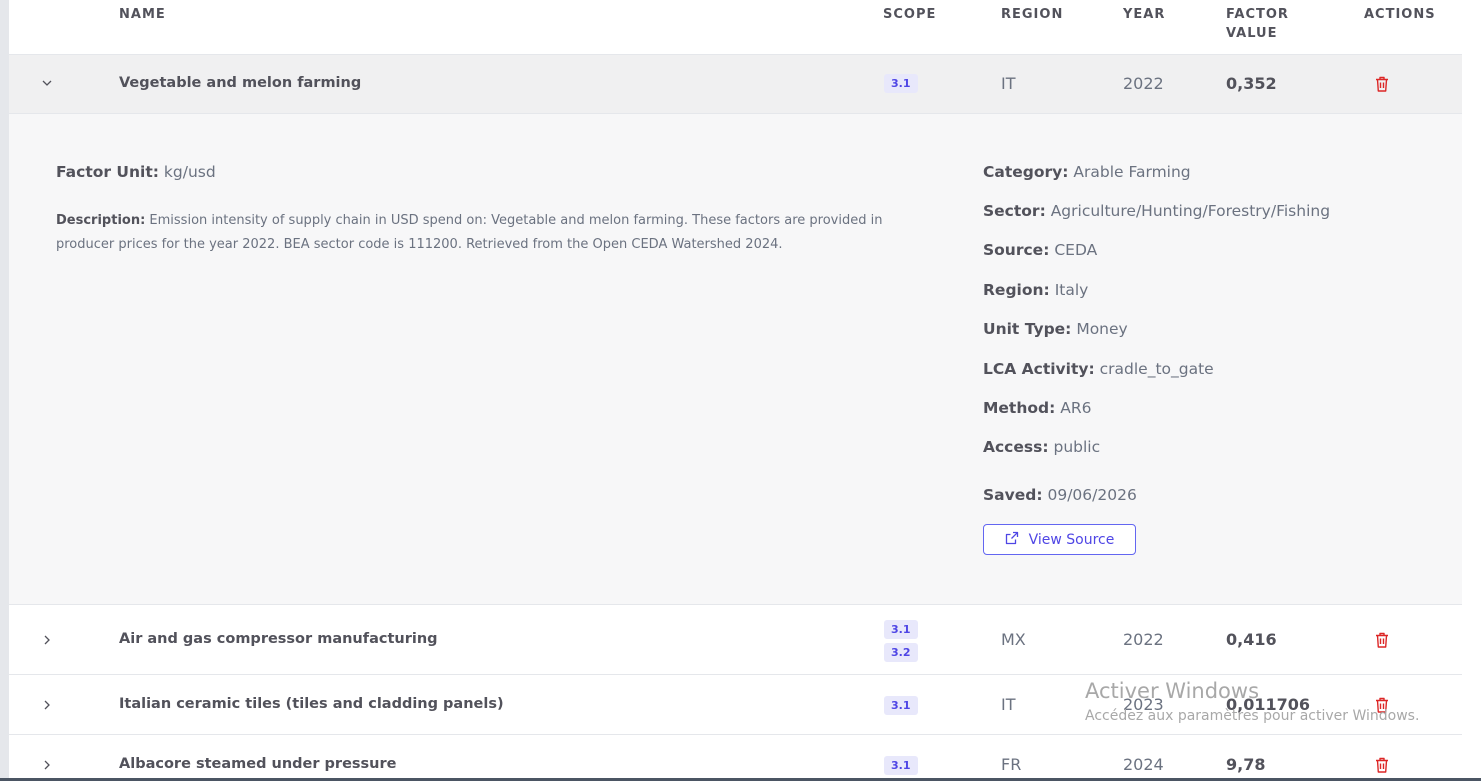 The image size is (1481, 781). I want to click on detail-region: Region: Italy, so click(1035, 290).